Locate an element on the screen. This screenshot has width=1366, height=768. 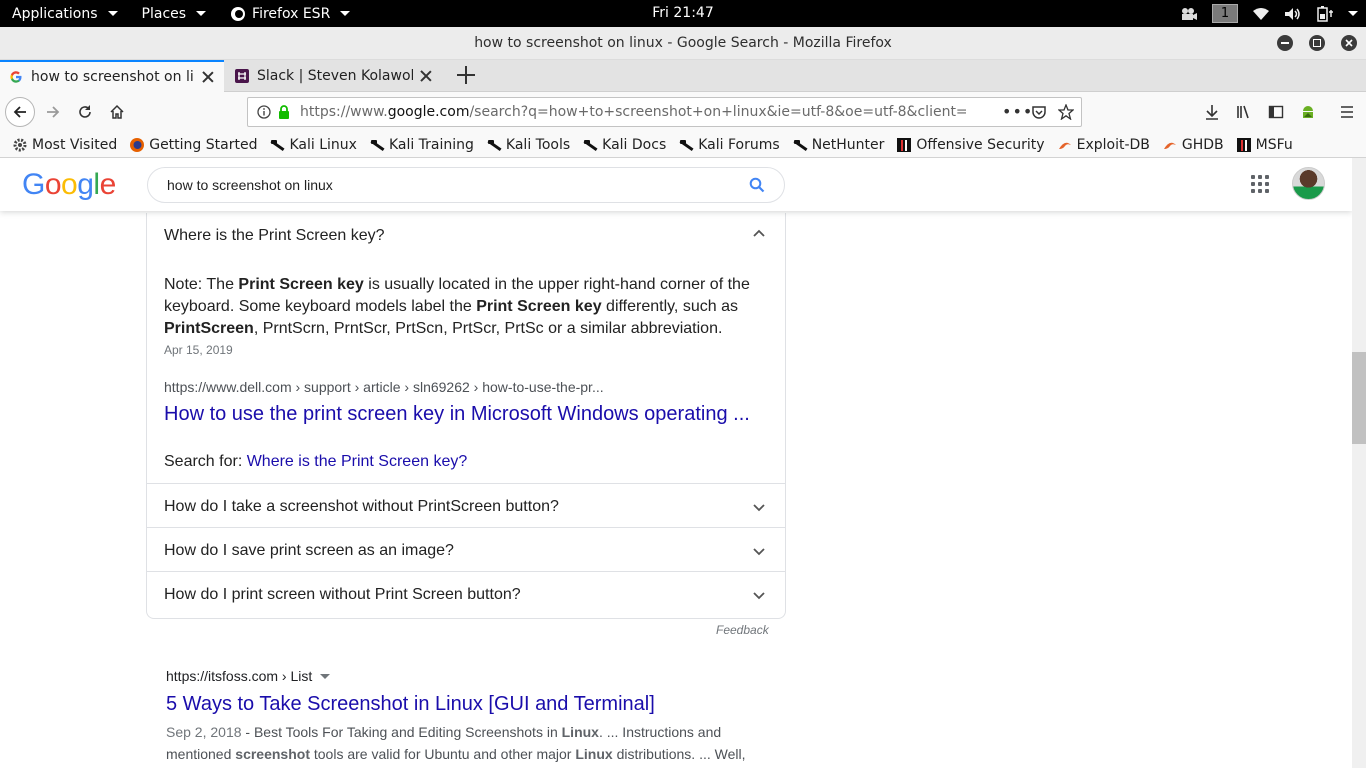
bookmark-offensive-security: Offensive Security is located at coordinates (970, 144).